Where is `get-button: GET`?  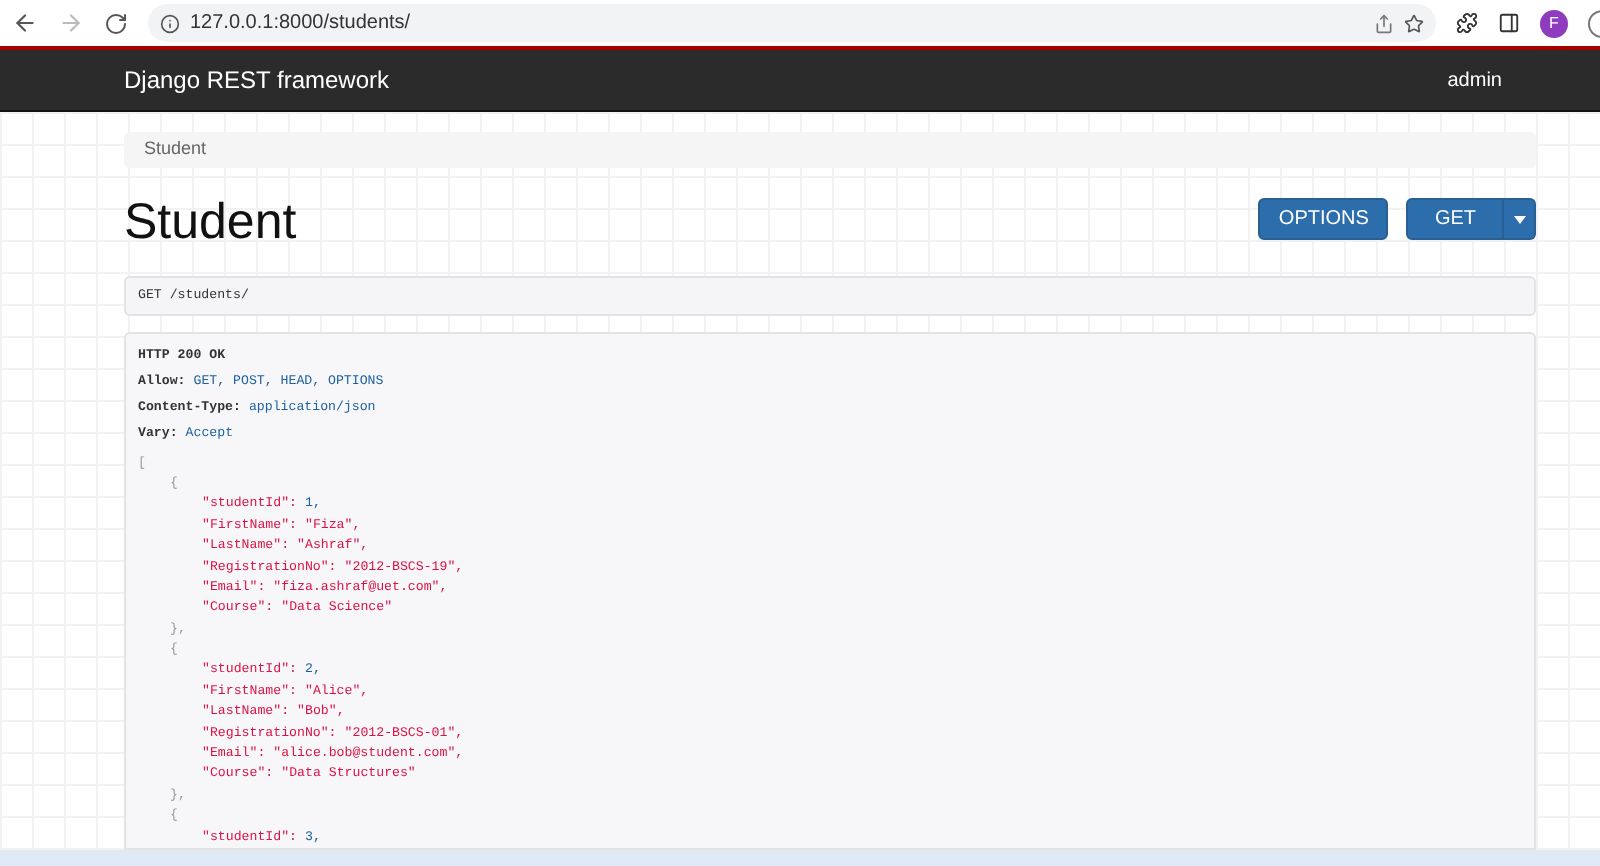 get-button: GET is located at coordinates (1455, 219).